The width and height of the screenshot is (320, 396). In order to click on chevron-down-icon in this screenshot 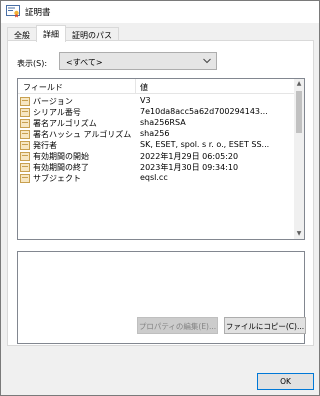, I will do `click(207, 61)`.